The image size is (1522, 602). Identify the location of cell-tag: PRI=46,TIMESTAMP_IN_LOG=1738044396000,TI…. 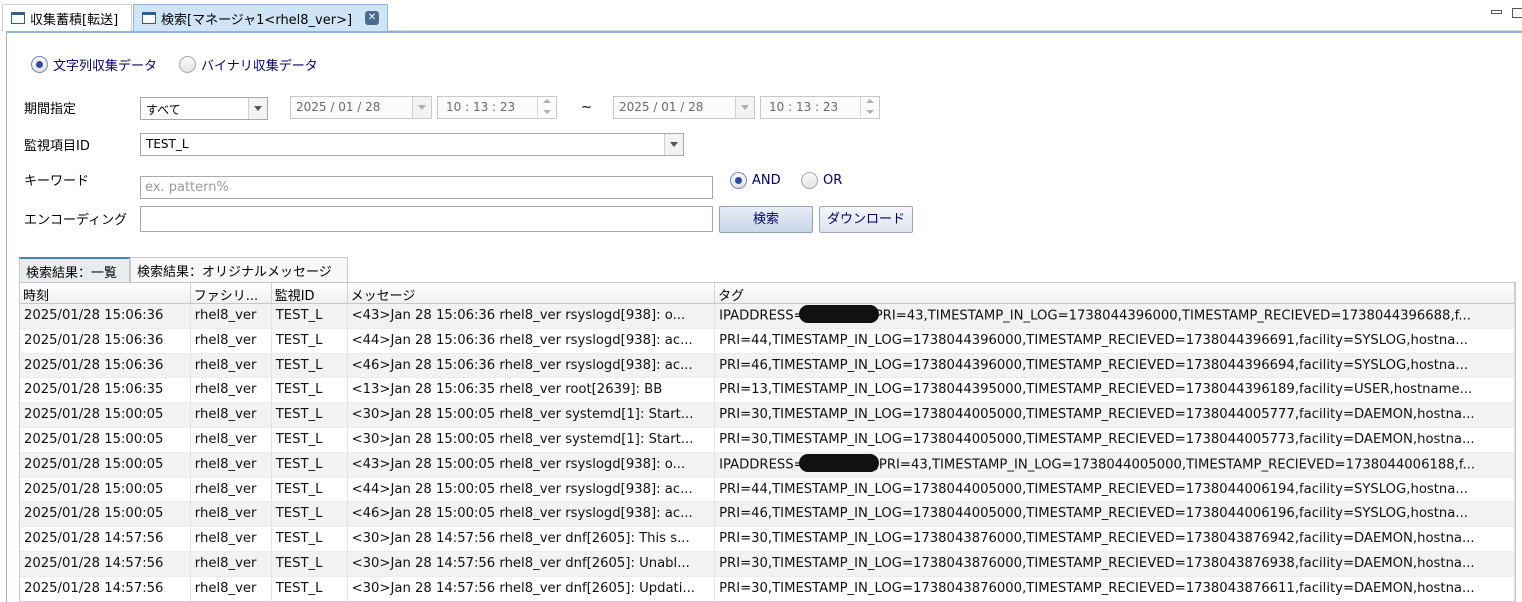
(1115, 365).